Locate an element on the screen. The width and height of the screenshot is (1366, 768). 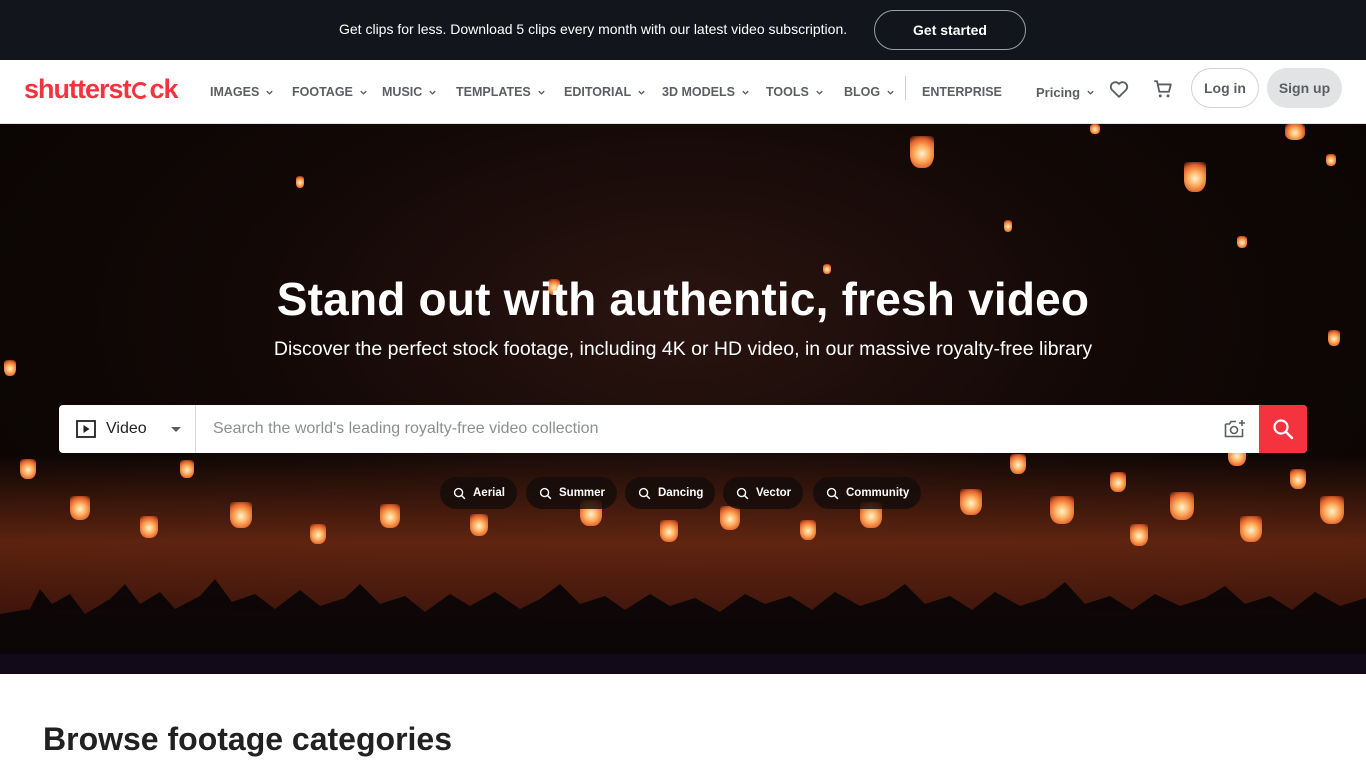
suggested-searches: Aerial Summer Dancing Vector Community is located at coordinates (683, 493).